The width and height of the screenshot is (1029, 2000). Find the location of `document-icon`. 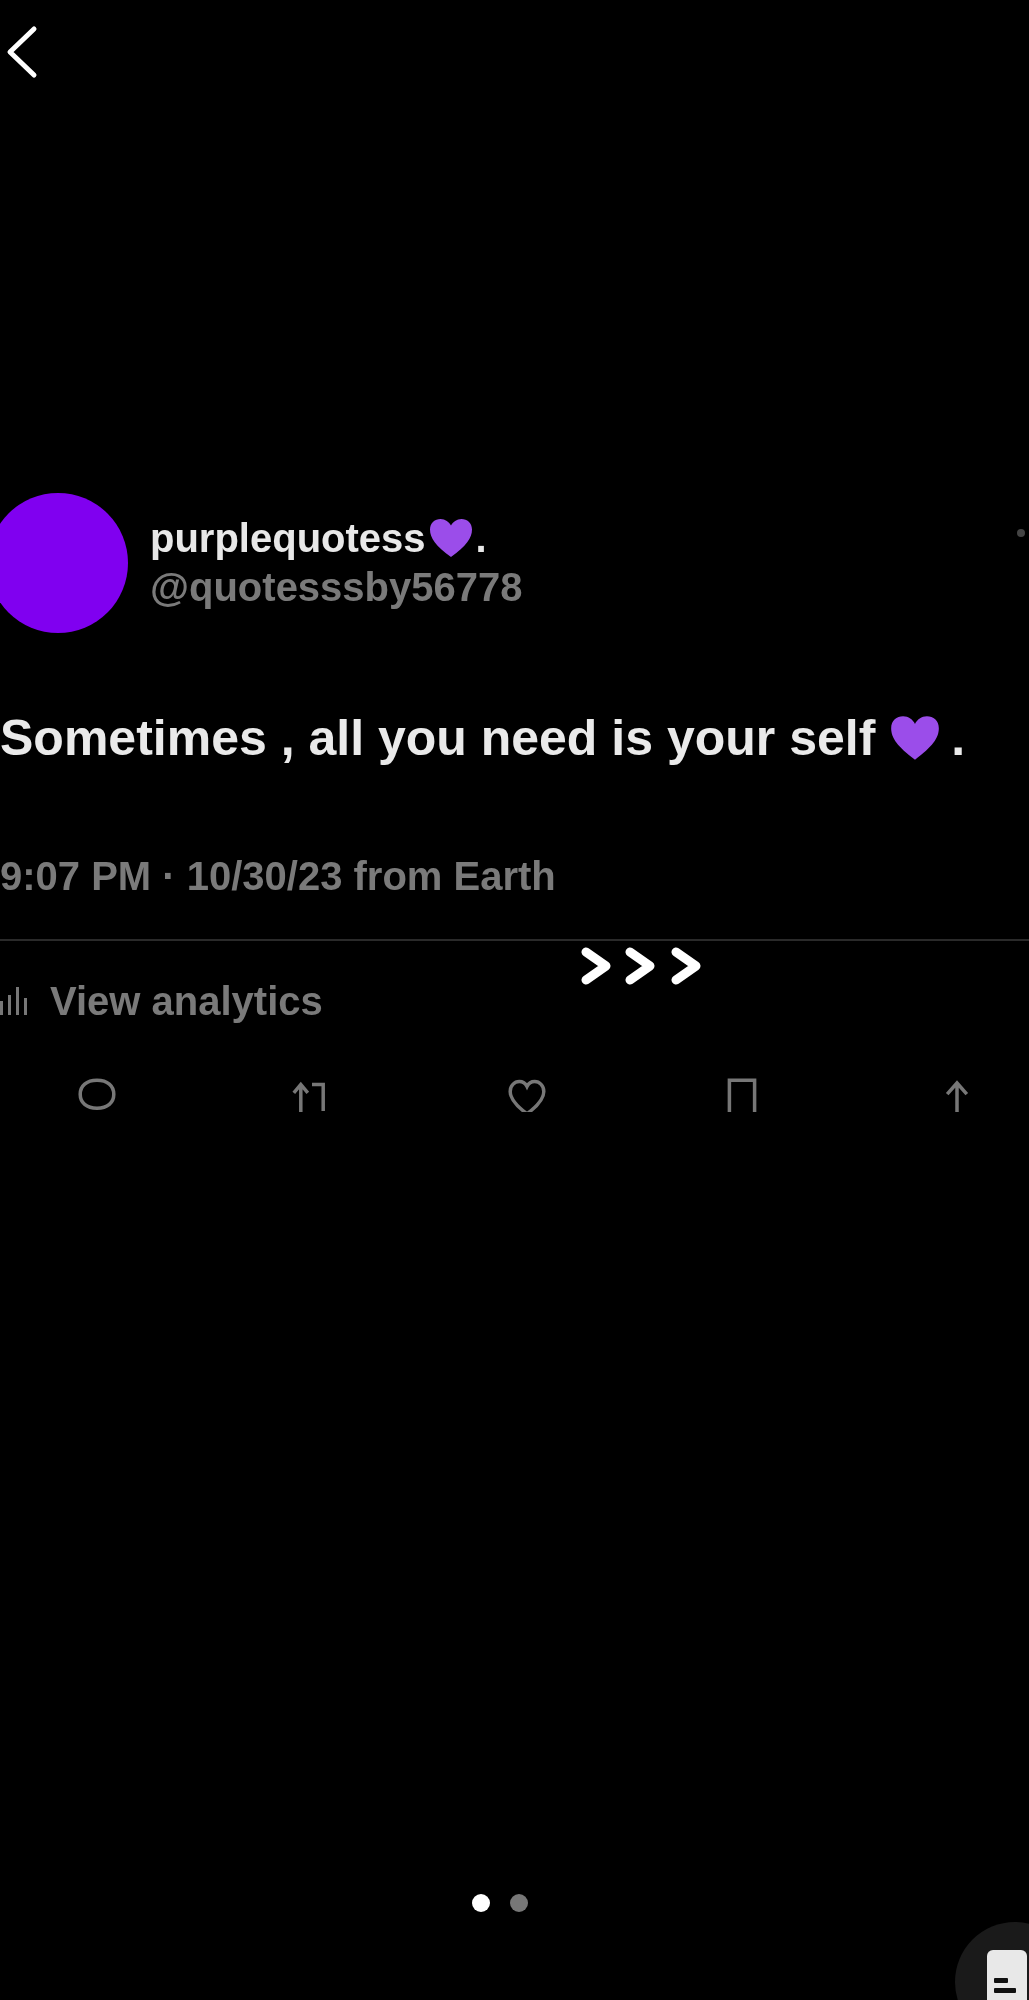

document-icon is located at coordinates (1007, 1975).